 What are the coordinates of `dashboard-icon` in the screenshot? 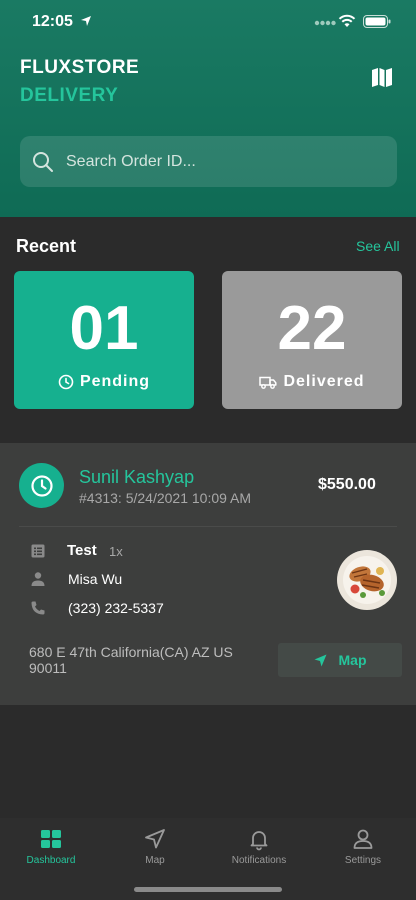 It's located at (51, 839).